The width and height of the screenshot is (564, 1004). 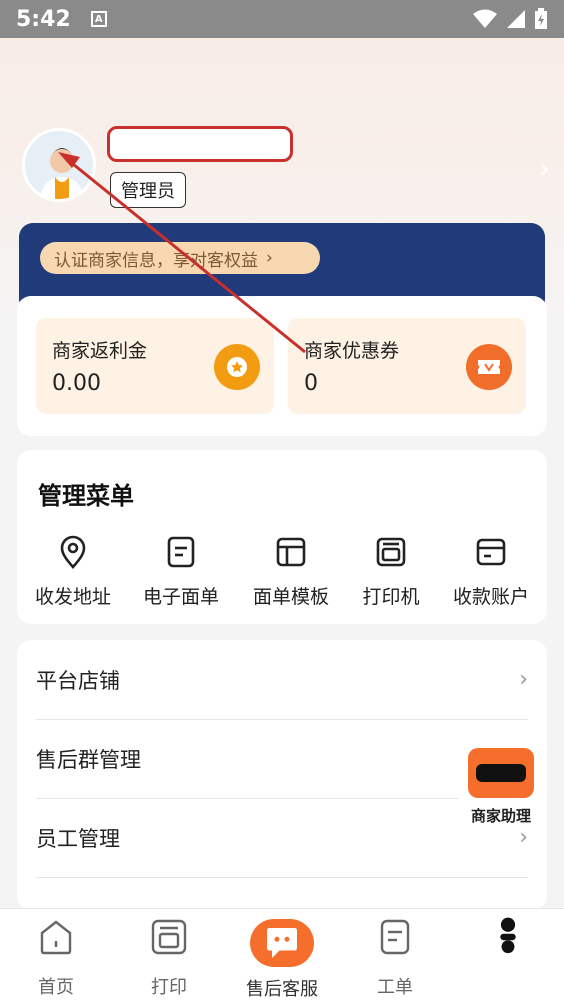 I want to click on avatar, so click(x=59, y=165).